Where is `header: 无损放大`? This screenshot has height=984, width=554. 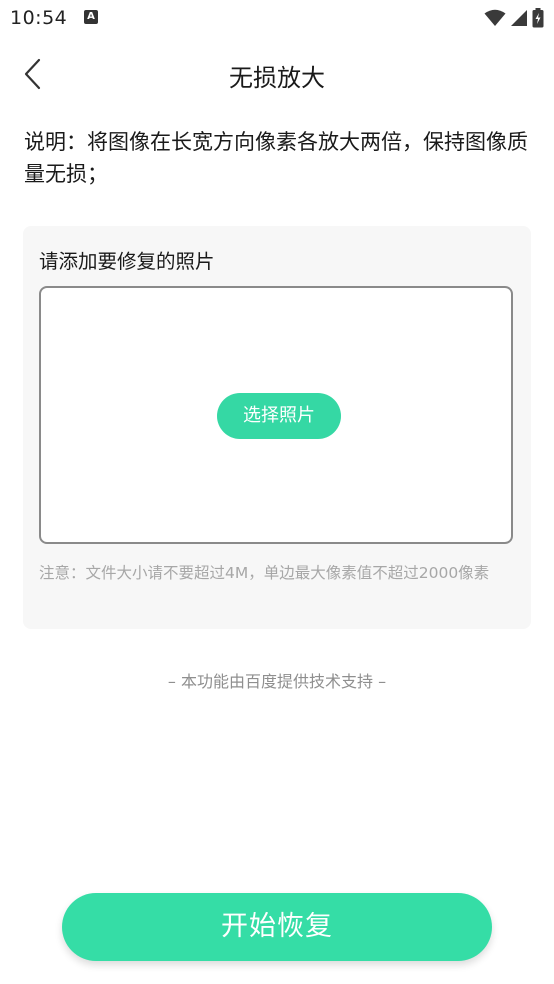
header: 无损放大 is located at coordinates (277, 74).